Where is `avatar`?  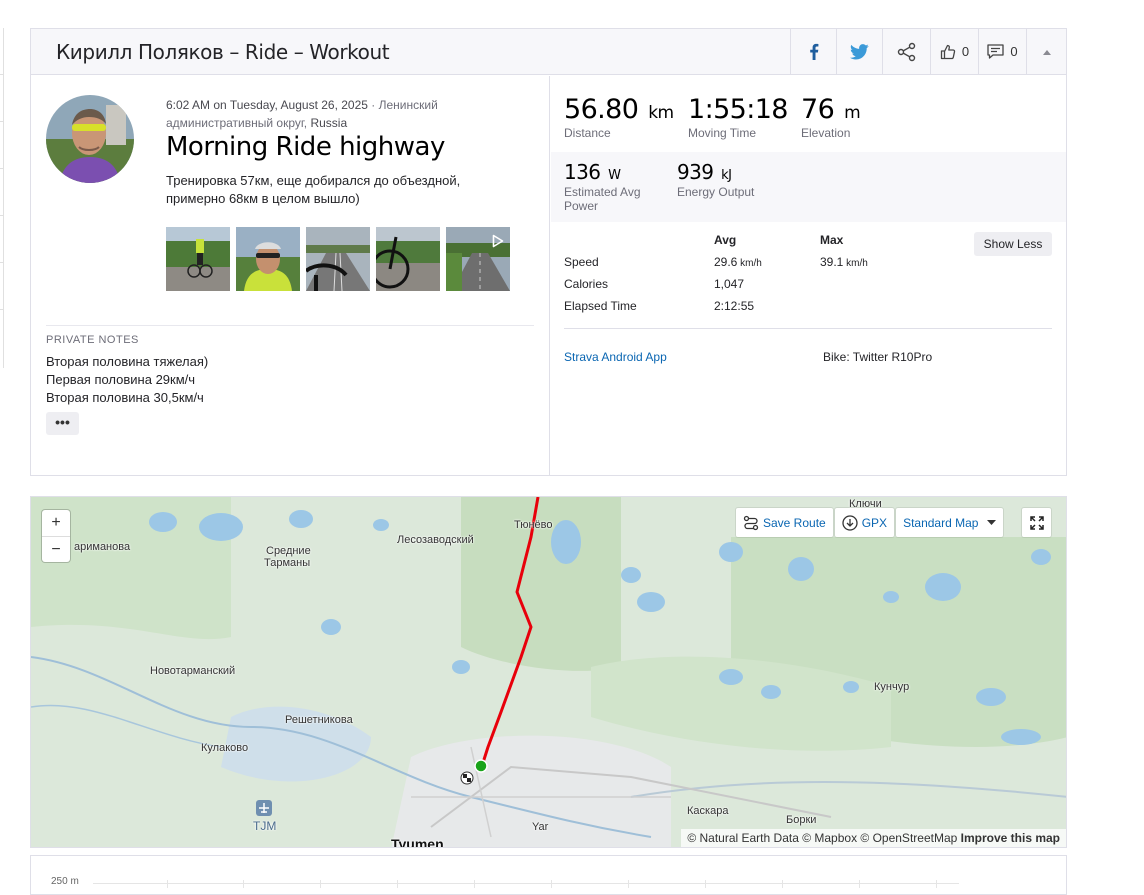
avatar is located at coordinates (90, 139).